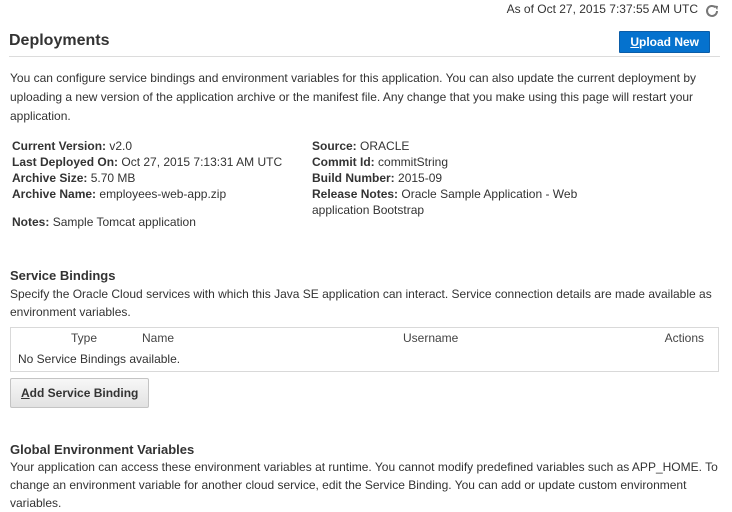 This screenshot has width=732, height=512. I want to click on upload-new-button: Upload New, so click(664, 42).